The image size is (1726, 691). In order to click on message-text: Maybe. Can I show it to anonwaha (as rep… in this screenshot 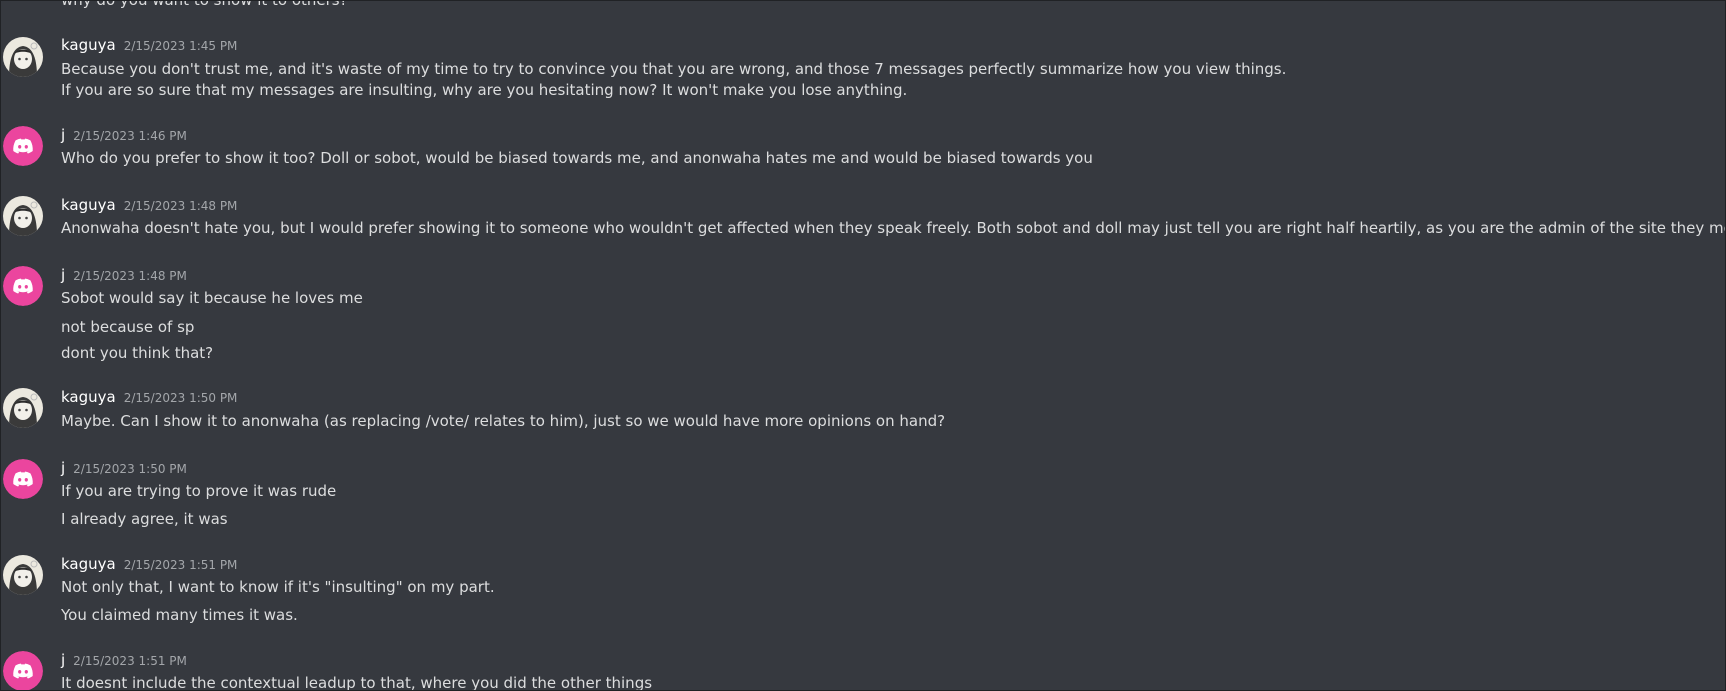, I will do `click(503, 421)`.